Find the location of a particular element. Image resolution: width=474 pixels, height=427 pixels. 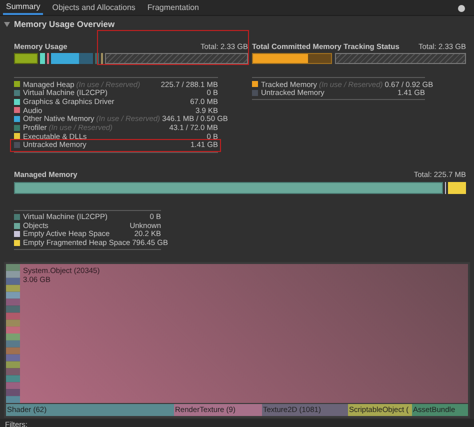

tab: Objects and Allocations is located at coordinates (93, 7).